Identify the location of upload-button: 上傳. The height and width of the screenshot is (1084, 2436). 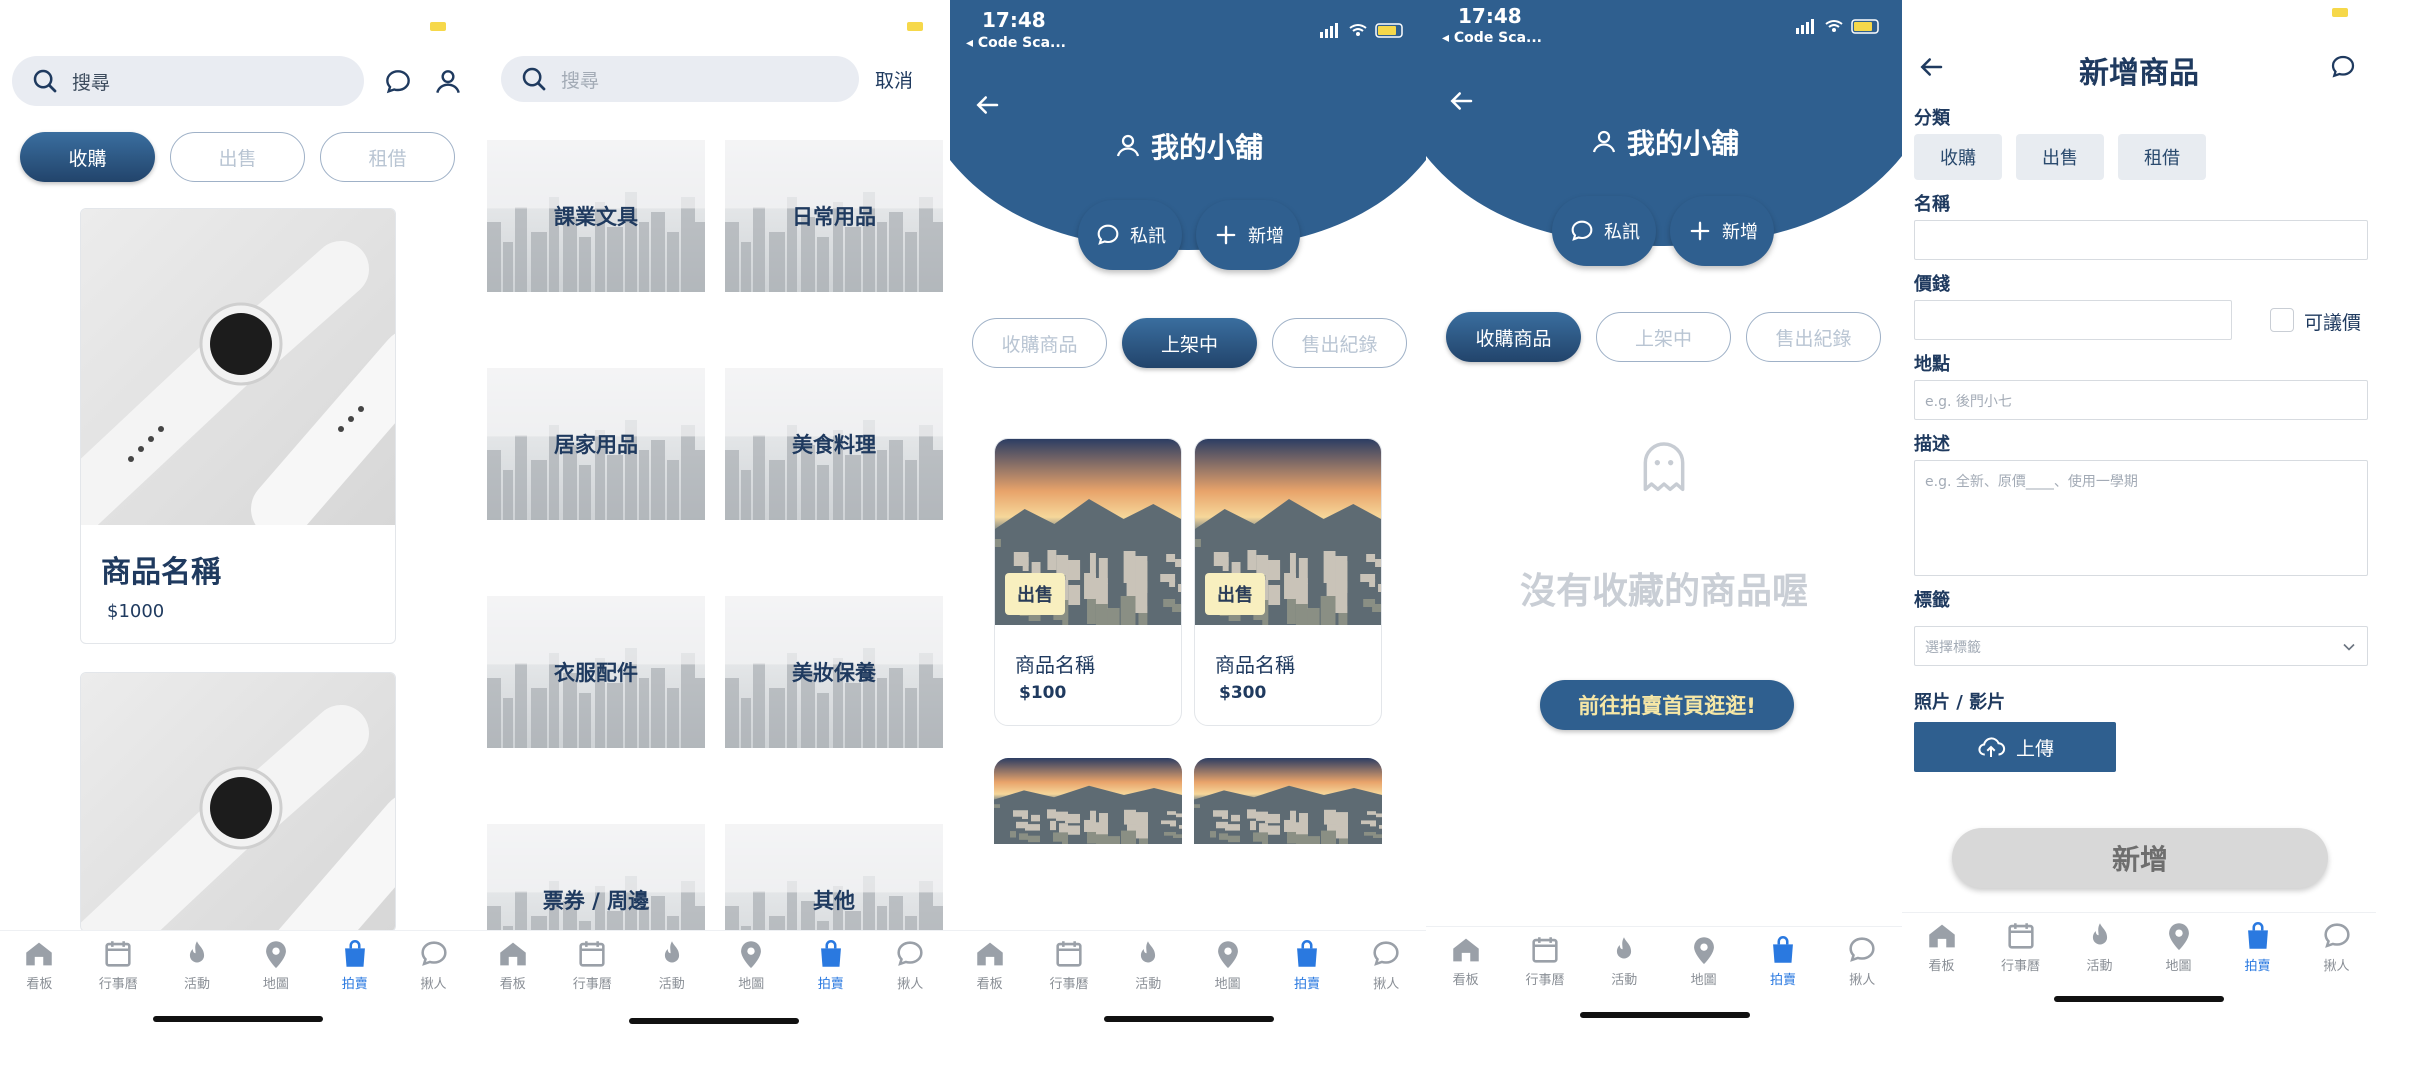
(2015, 747).